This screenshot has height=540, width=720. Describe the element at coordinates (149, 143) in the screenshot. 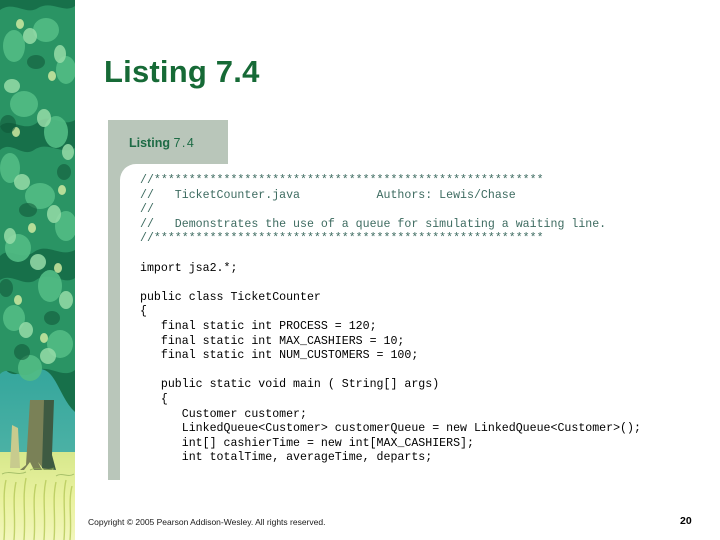

I see `listing-tab-word: Listing` at that location.